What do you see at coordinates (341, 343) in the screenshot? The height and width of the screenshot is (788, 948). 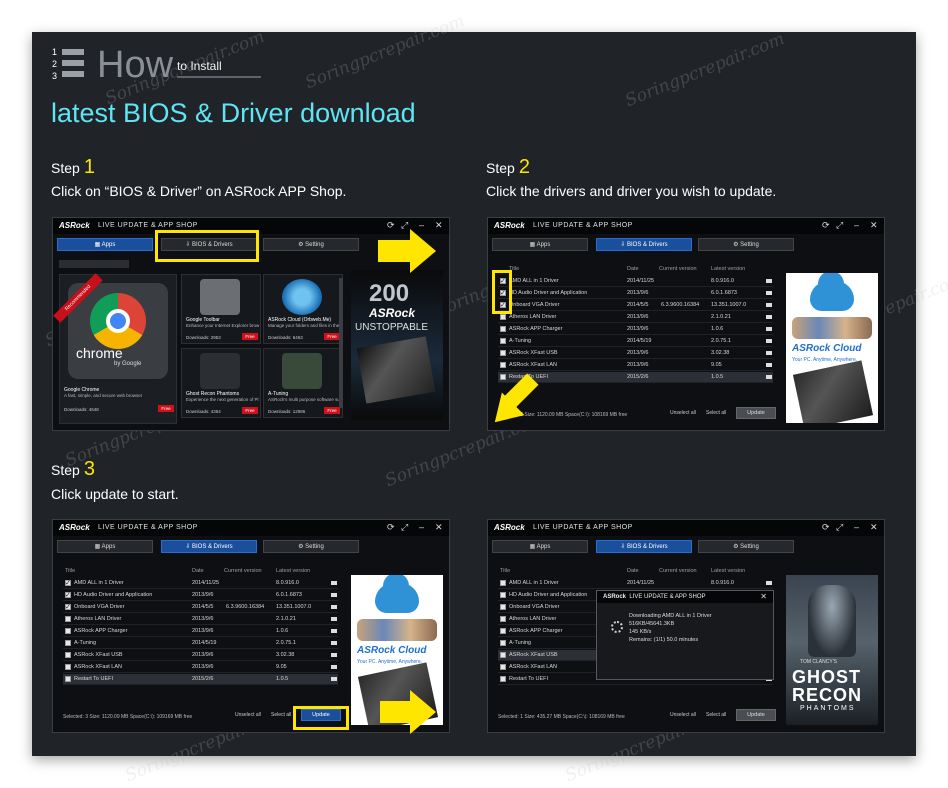 I see `scrollbar` at bounding box center [341, 343].